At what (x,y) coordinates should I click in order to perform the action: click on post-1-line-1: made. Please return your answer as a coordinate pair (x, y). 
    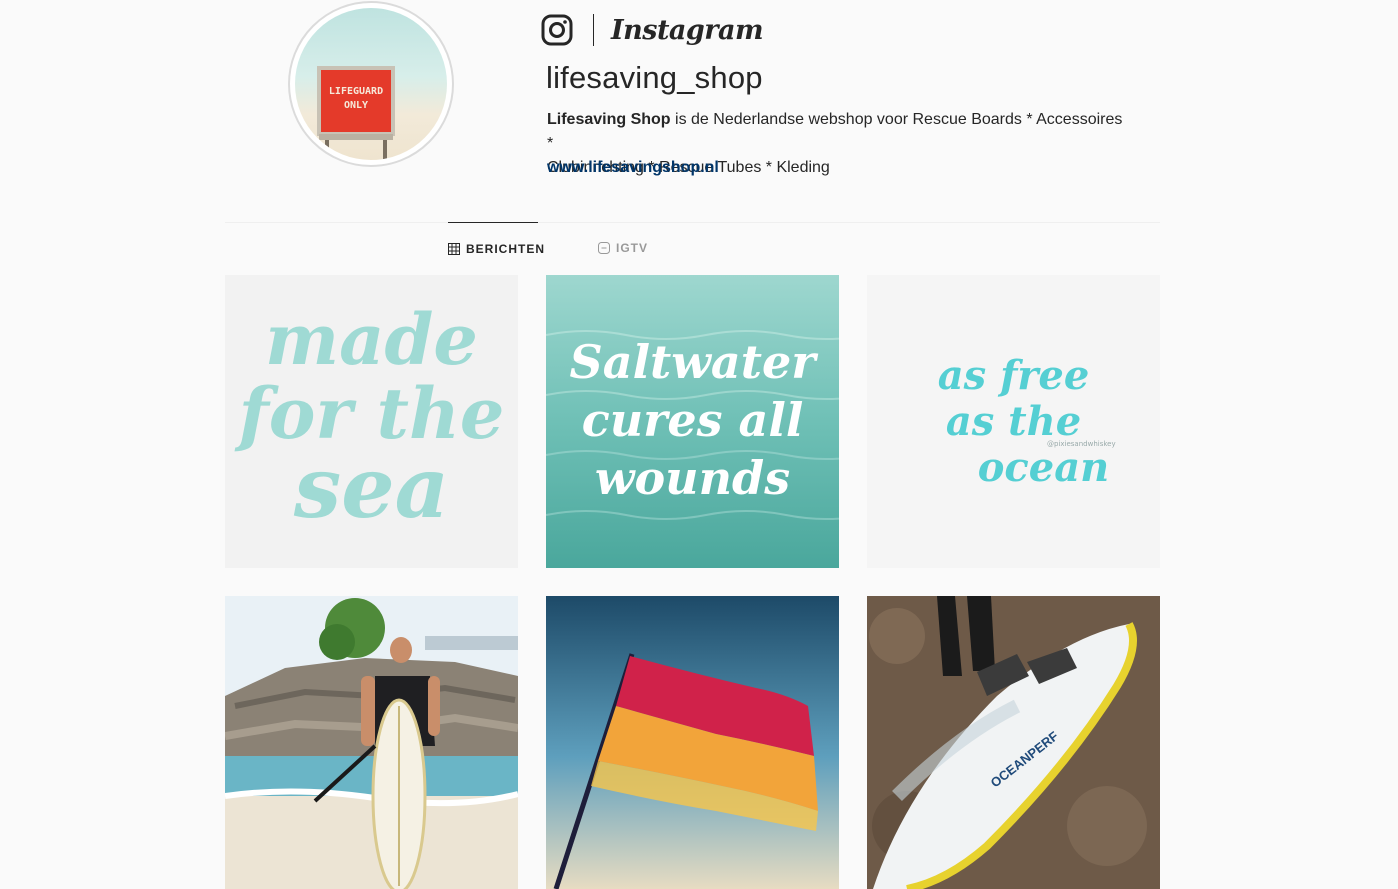
    Looking at the image, I should click on (371, 339).